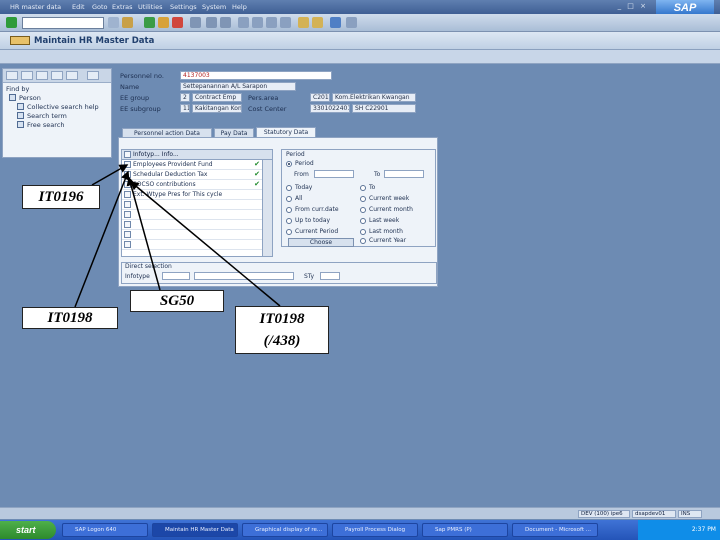 The image size is (720, 540). What do you see at coordinates (143, 233) in the screenshot?
I see `arrow-sg50` at bounding box center [143, 233].